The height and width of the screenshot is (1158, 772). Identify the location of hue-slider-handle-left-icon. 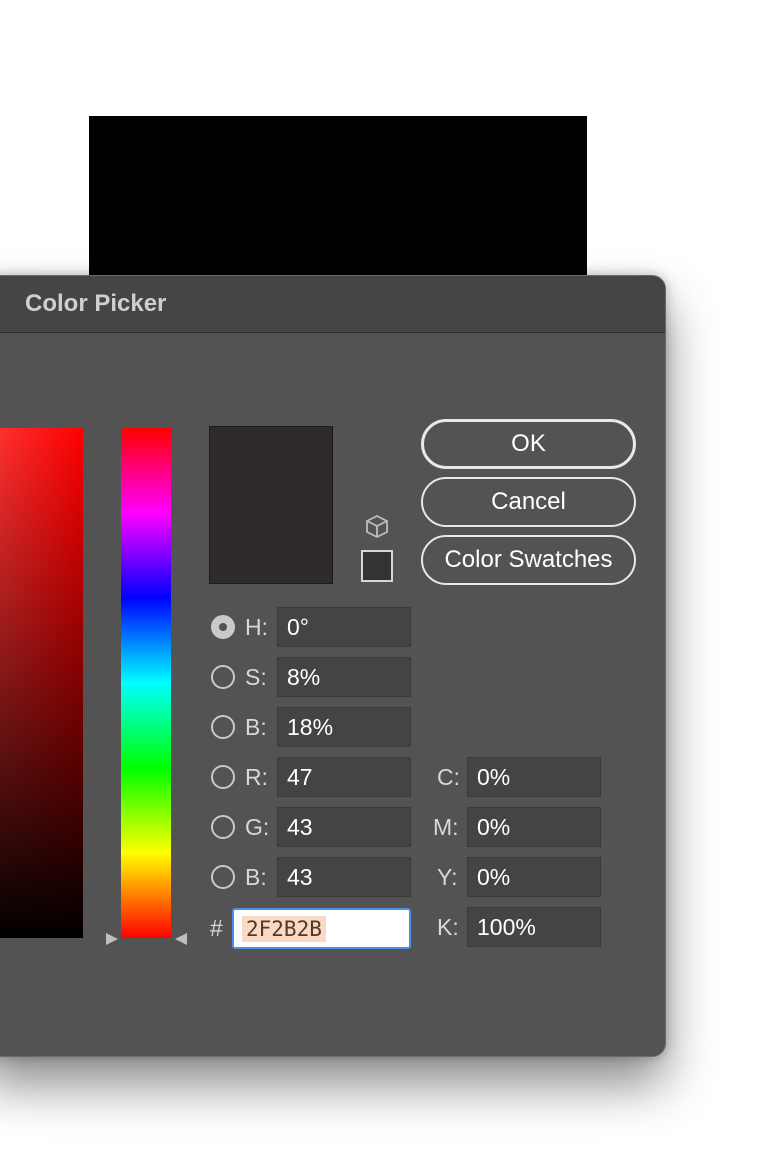
(112, 939).